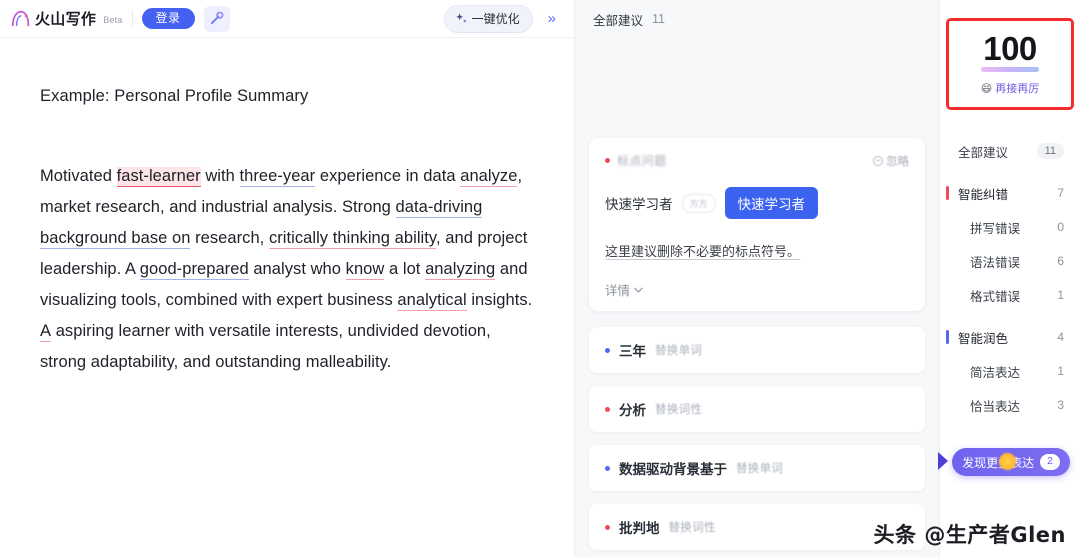 The image size is (1080, 557). I want to click on category-row: 格式错误 1, so click(1010, 295).